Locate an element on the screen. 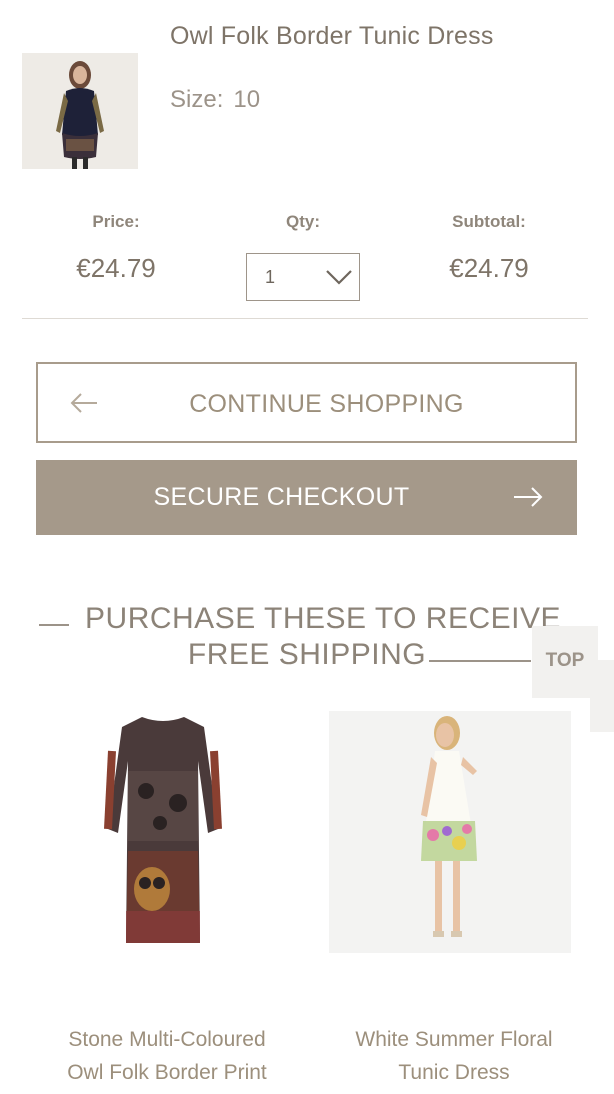  size-value: 10 is located at coordinates (247, 99).